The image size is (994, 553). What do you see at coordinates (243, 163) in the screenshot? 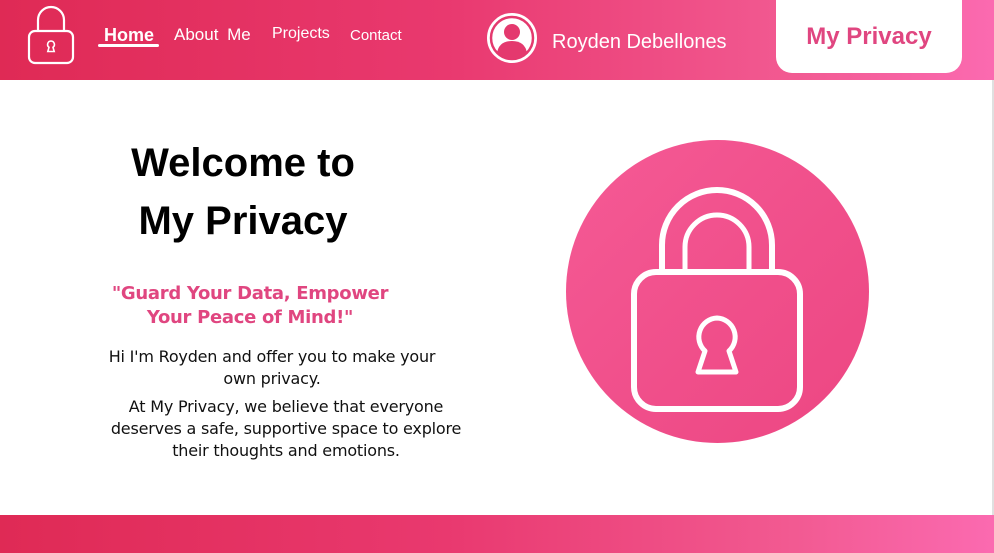
I see `hero-title-line-1: Welcome to` at bounding box center [243, 163].